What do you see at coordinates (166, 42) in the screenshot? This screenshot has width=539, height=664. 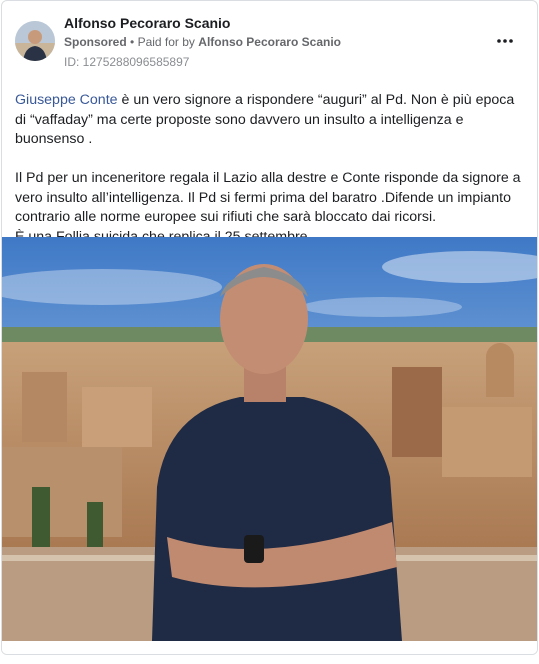 I see `paid-for-prefix: Paid for by` at bounding box center [166, 42].